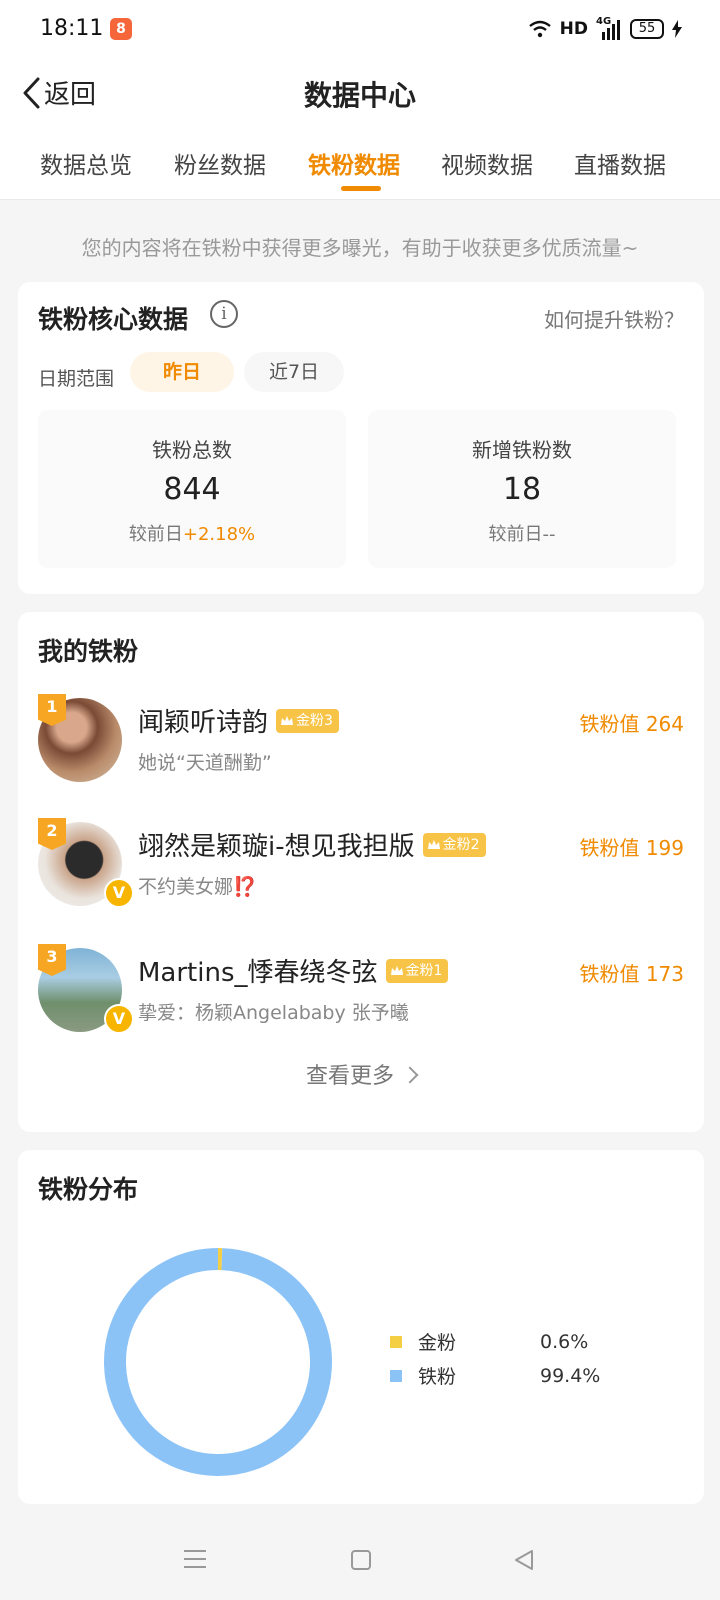 This screenshot has width=720, height=1600. What do you see at coordinates (495, 1375) in the screenshot?
I see `legend-item-iron: 铁粉 99.4%` at bounding box center [495, 1375].